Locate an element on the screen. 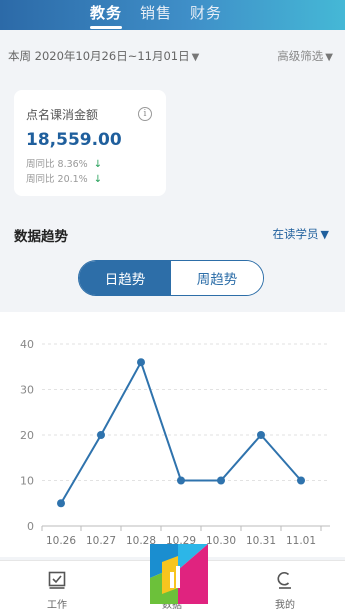 The width and height of the screenshot is (345, 609). info-icon: i is located at coordinates (145, 114).